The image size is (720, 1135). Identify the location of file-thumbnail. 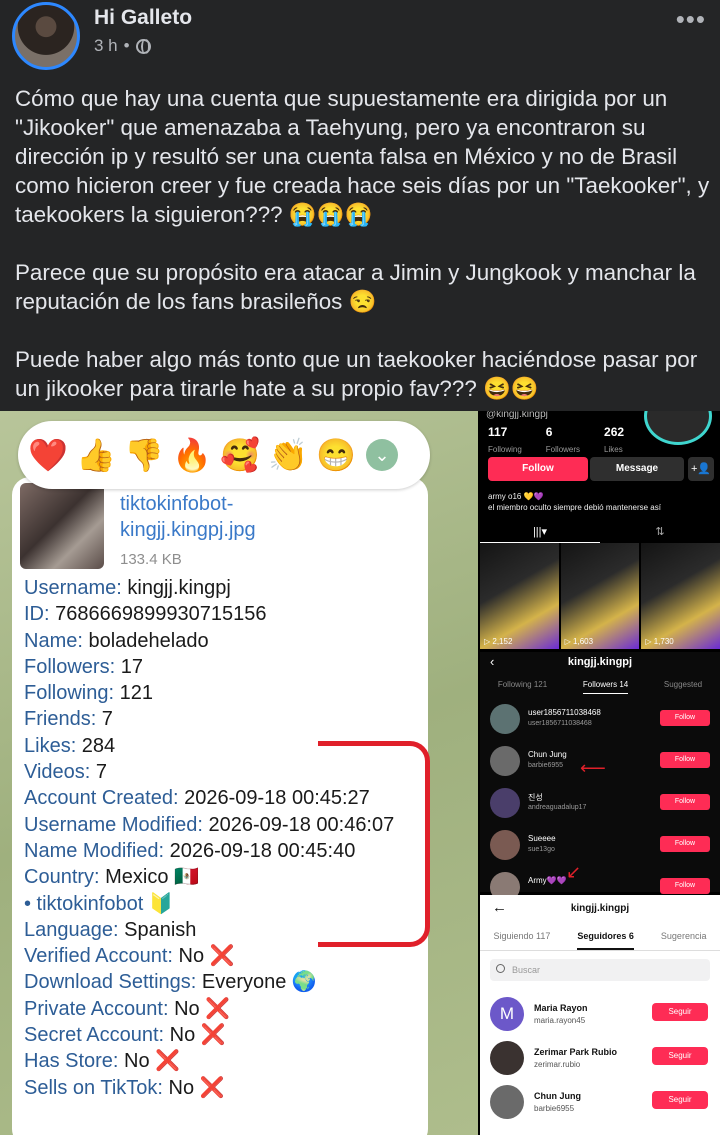
(62, 526).